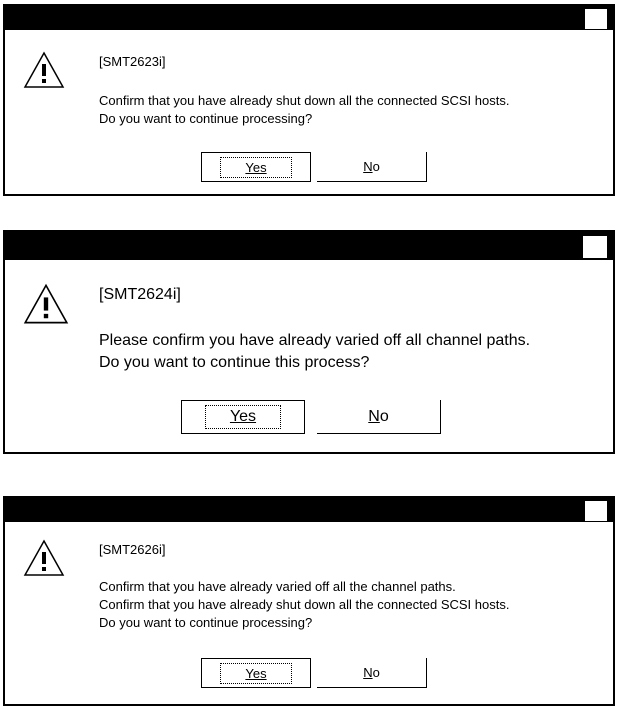  What do you see at coordinates (234, 362) in the screenshot?
I see `message-line: Do you want to continue this process?` at bounding box center [234, 362].